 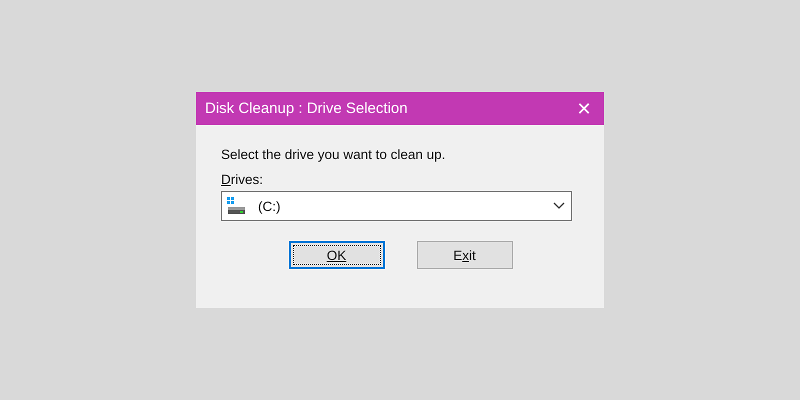 I want to click on instruction-text: Select the drive you want to clean up., so click(x=333, y=154).